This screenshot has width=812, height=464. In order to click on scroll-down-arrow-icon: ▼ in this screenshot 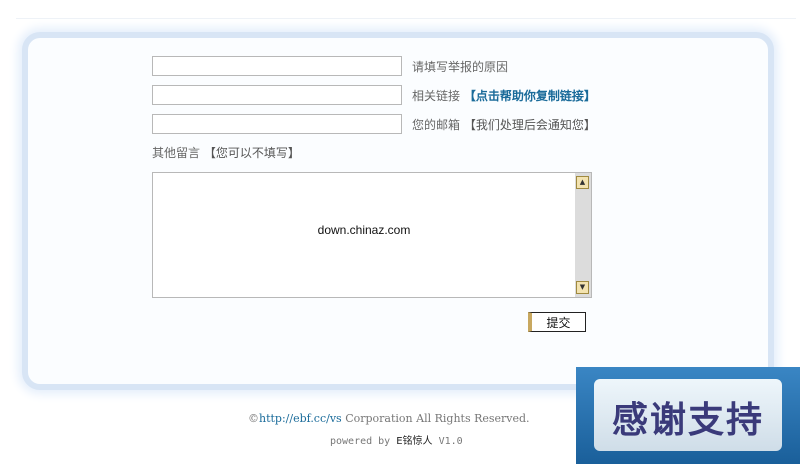, I will do `click(582, 287)`.